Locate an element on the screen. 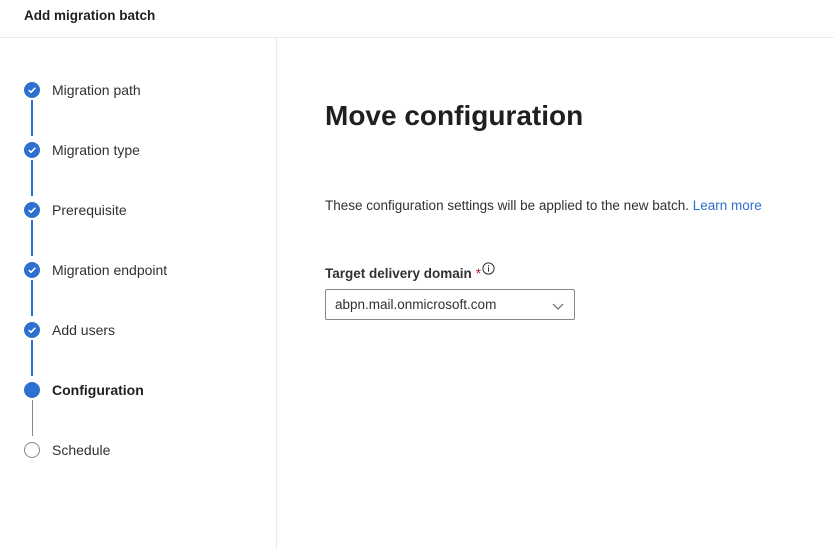 This screenshot has height=550, width=834. step-migration-endpoint: Migration endpoint is located at coordinates (144, 270).